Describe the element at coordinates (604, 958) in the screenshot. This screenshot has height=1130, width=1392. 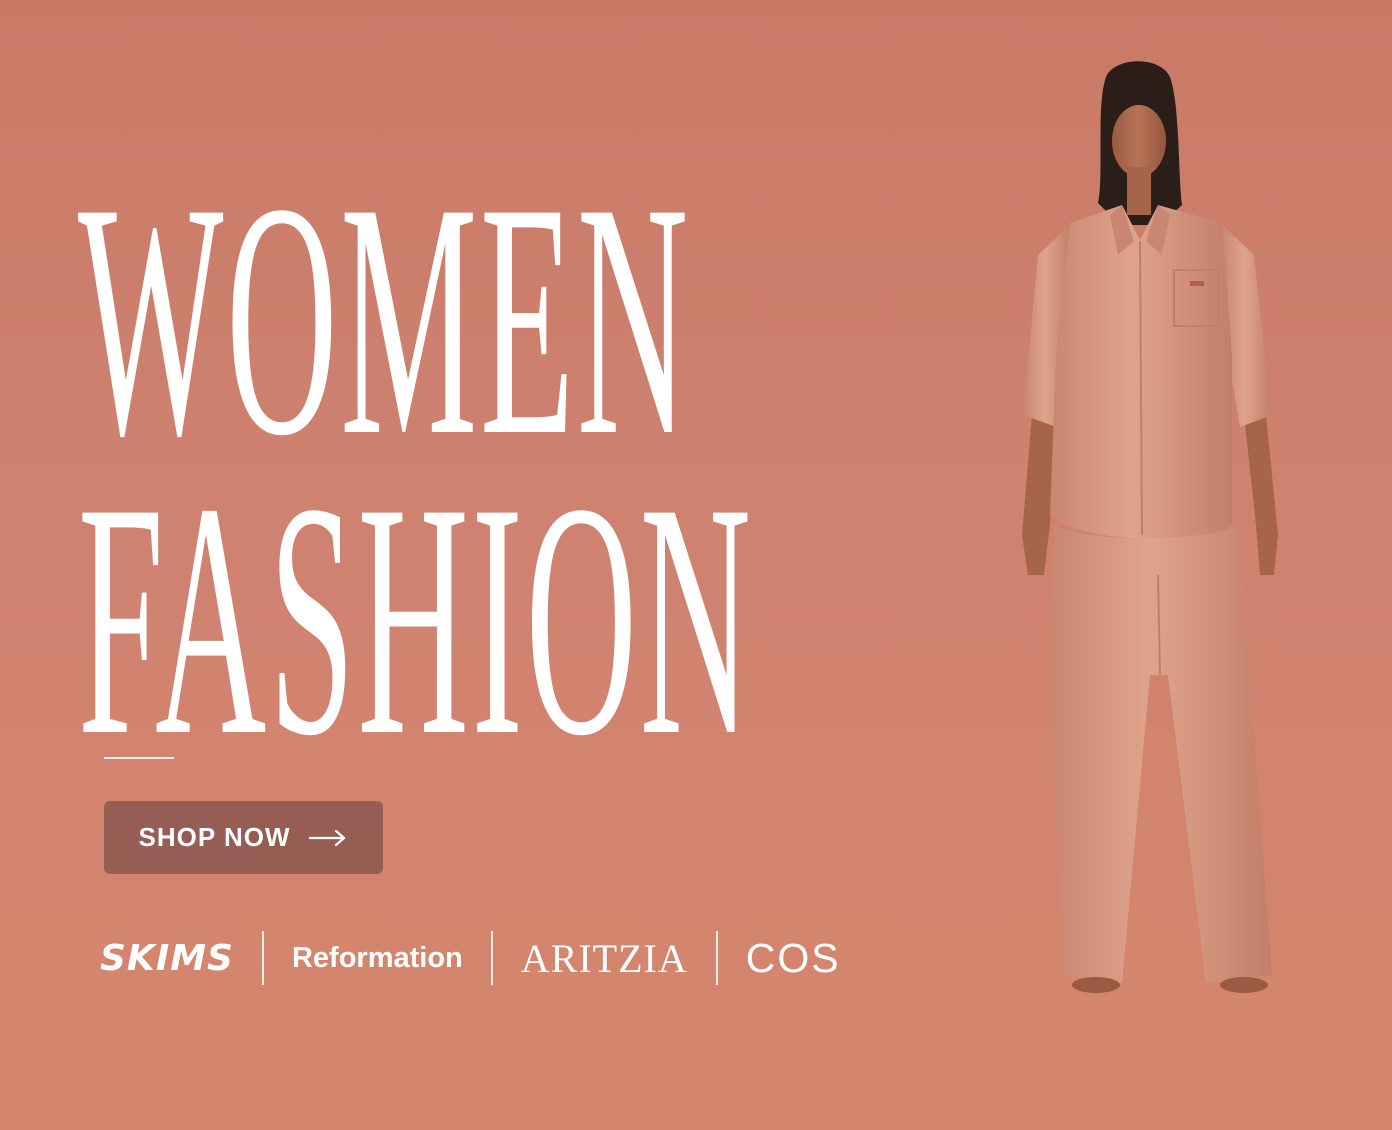
I see `brand-logo-aritzia: ARITZIA` at that location.